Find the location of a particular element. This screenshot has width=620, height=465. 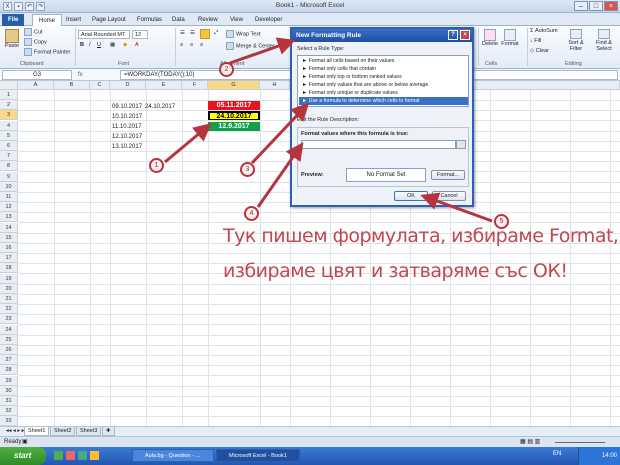

tab-insert: Insert is located at coordinates (73, 20).